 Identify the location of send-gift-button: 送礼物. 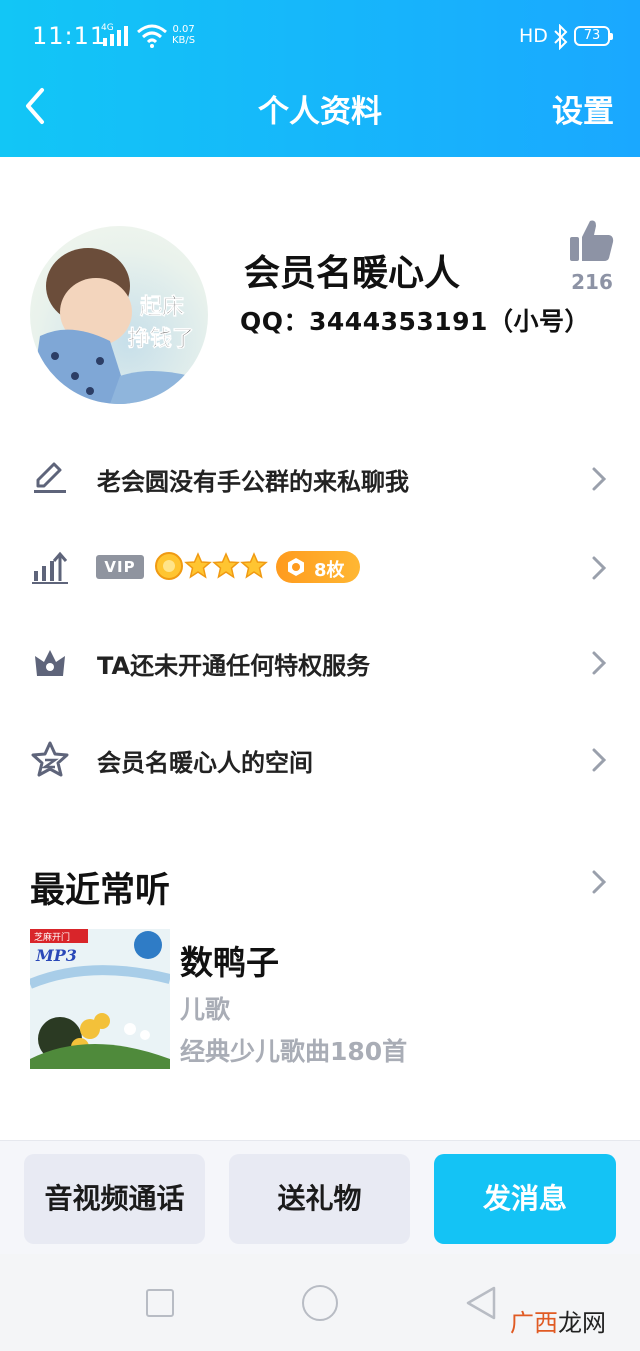
(319, 1199).